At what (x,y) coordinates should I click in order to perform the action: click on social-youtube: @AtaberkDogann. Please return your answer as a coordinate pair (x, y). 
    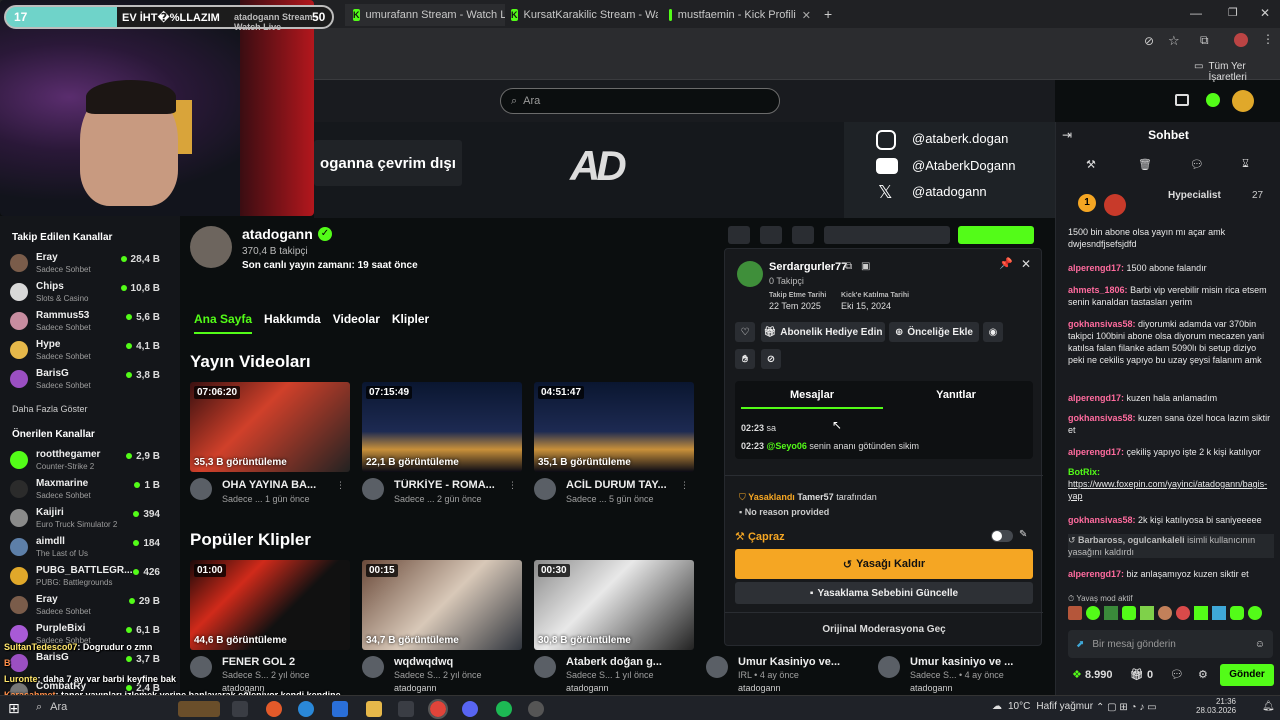
    Looking at the image, I should click on (964, 165).